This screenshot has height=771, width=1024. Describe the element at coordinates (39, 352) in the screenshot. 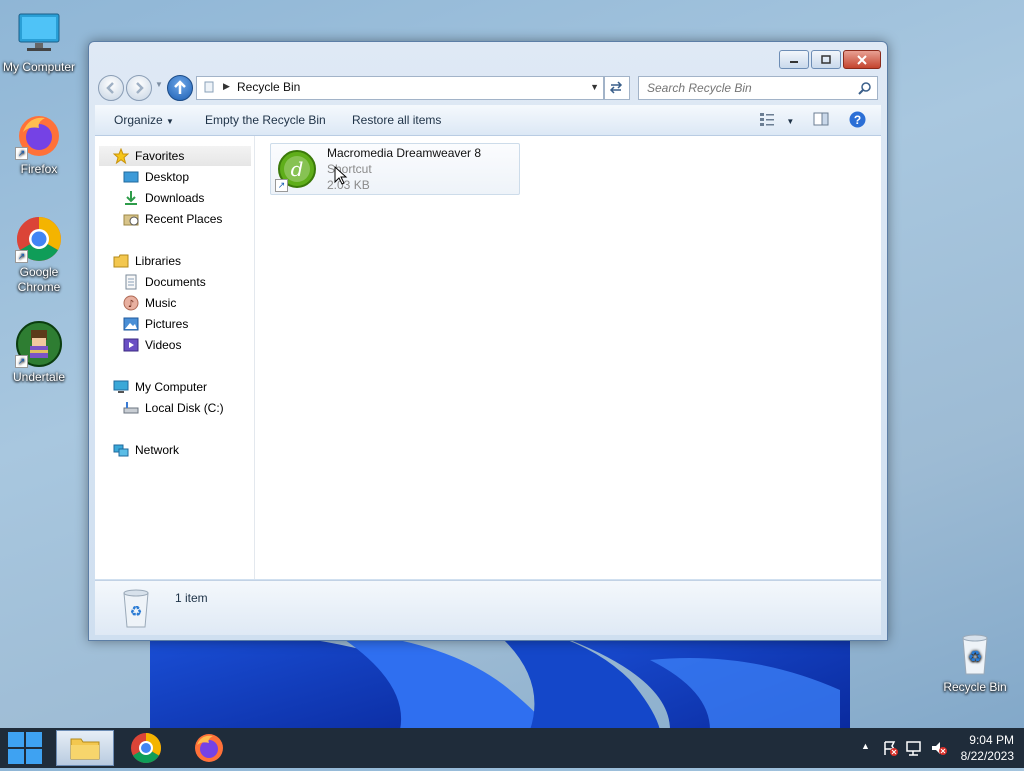

I see `desktop-icon-undertale: ↗ Undertale` at that location.